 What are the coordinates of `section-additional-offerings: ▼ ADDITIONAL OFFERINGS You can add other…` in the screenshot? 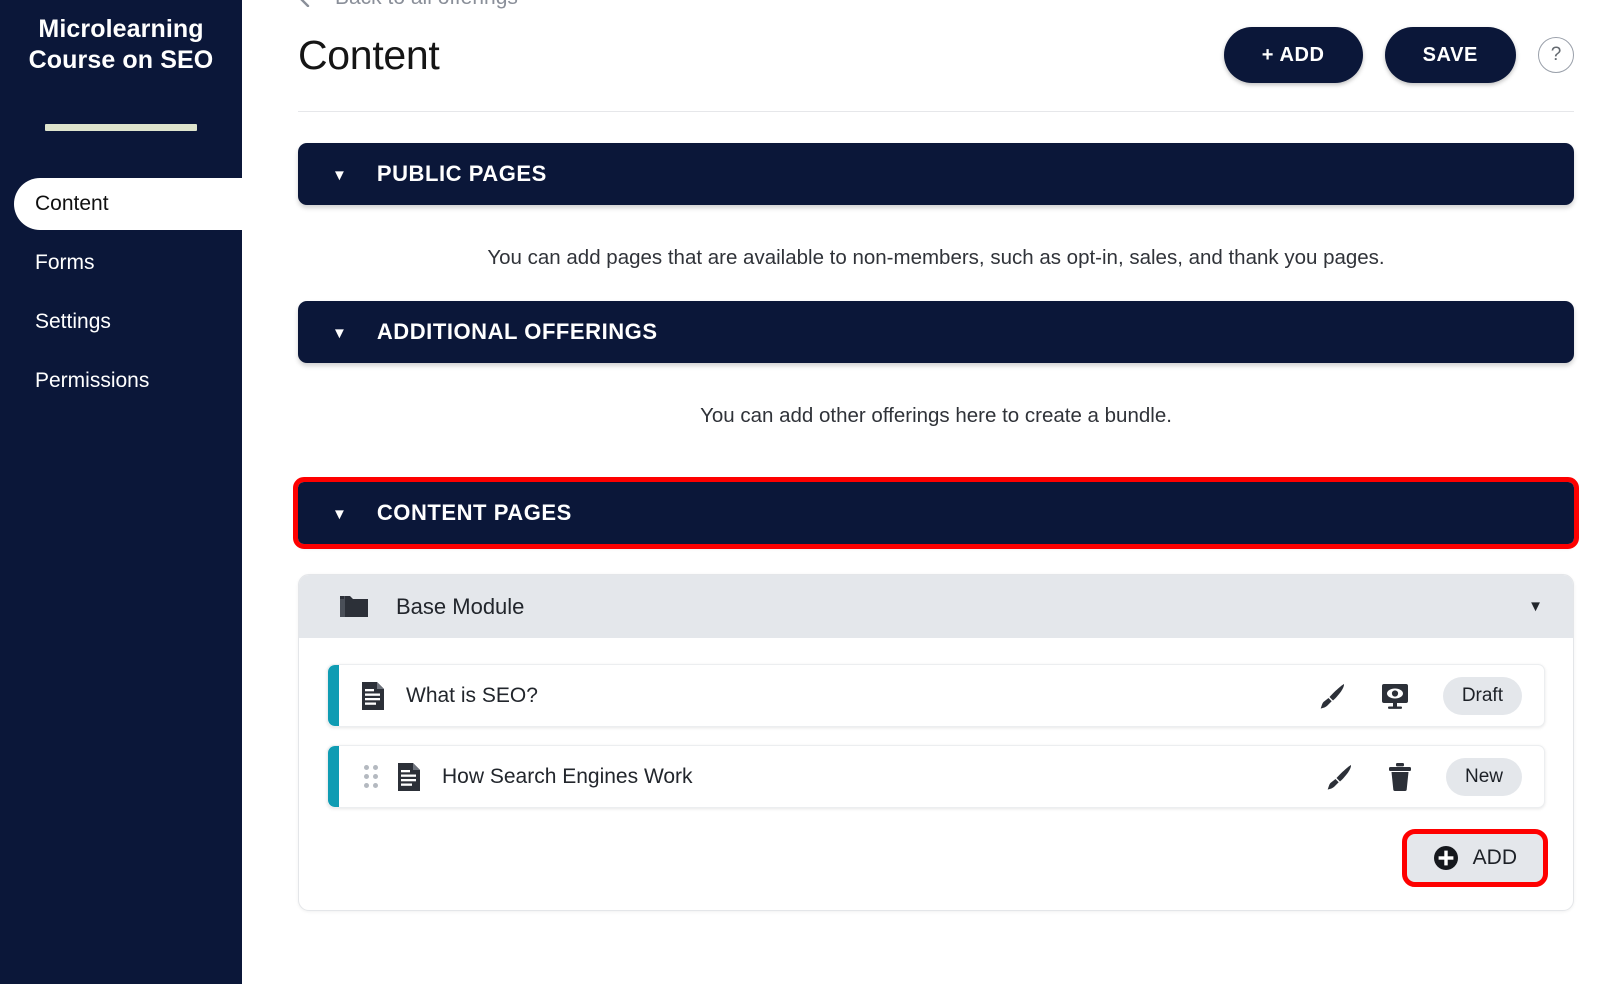 It's located at (936, 364).